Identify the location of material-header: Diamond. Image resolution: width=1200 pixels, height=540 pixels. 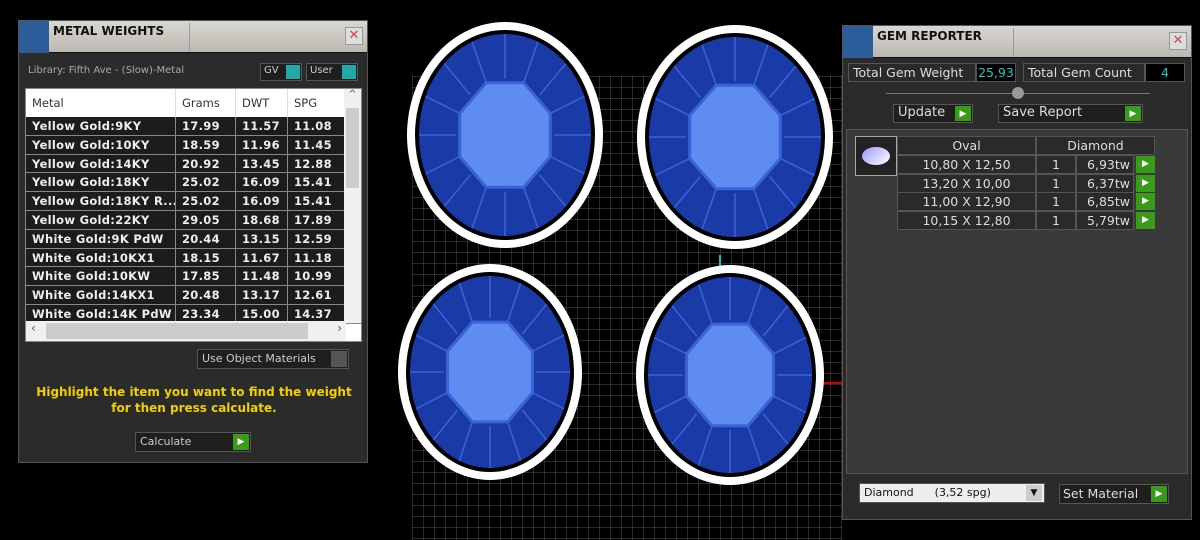
(1095, 145).